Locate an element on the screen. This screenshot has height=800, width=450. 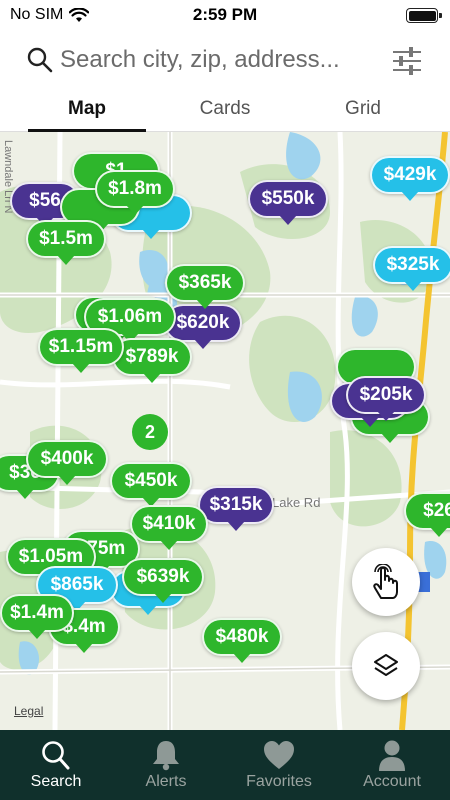
map-pin: $315k is located at coordinates (236, 508).